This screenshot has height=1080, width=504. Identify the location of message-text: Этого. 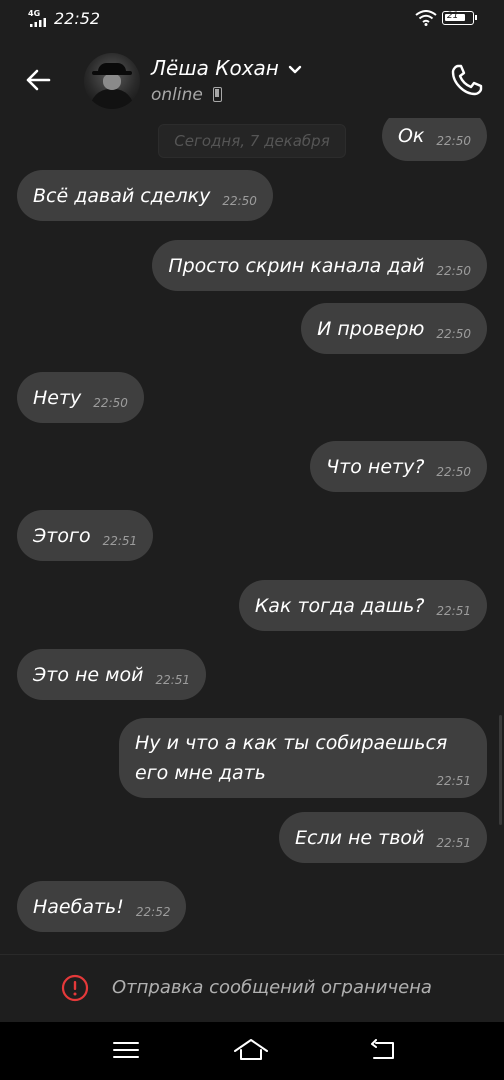
(62, 535).